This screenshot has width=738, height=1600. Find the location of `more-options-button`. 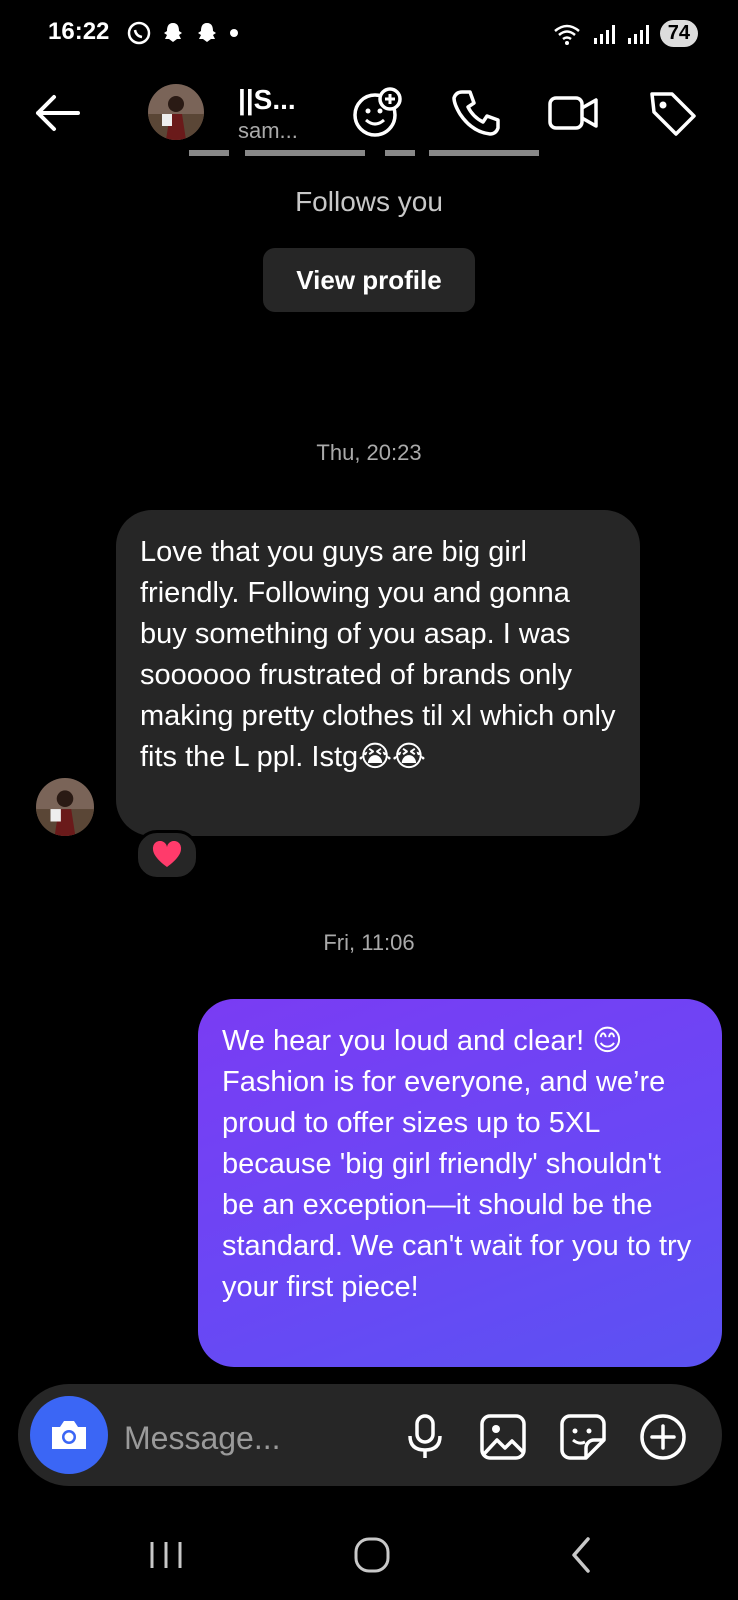

more-options-button is located at coordinates (663, 1437).